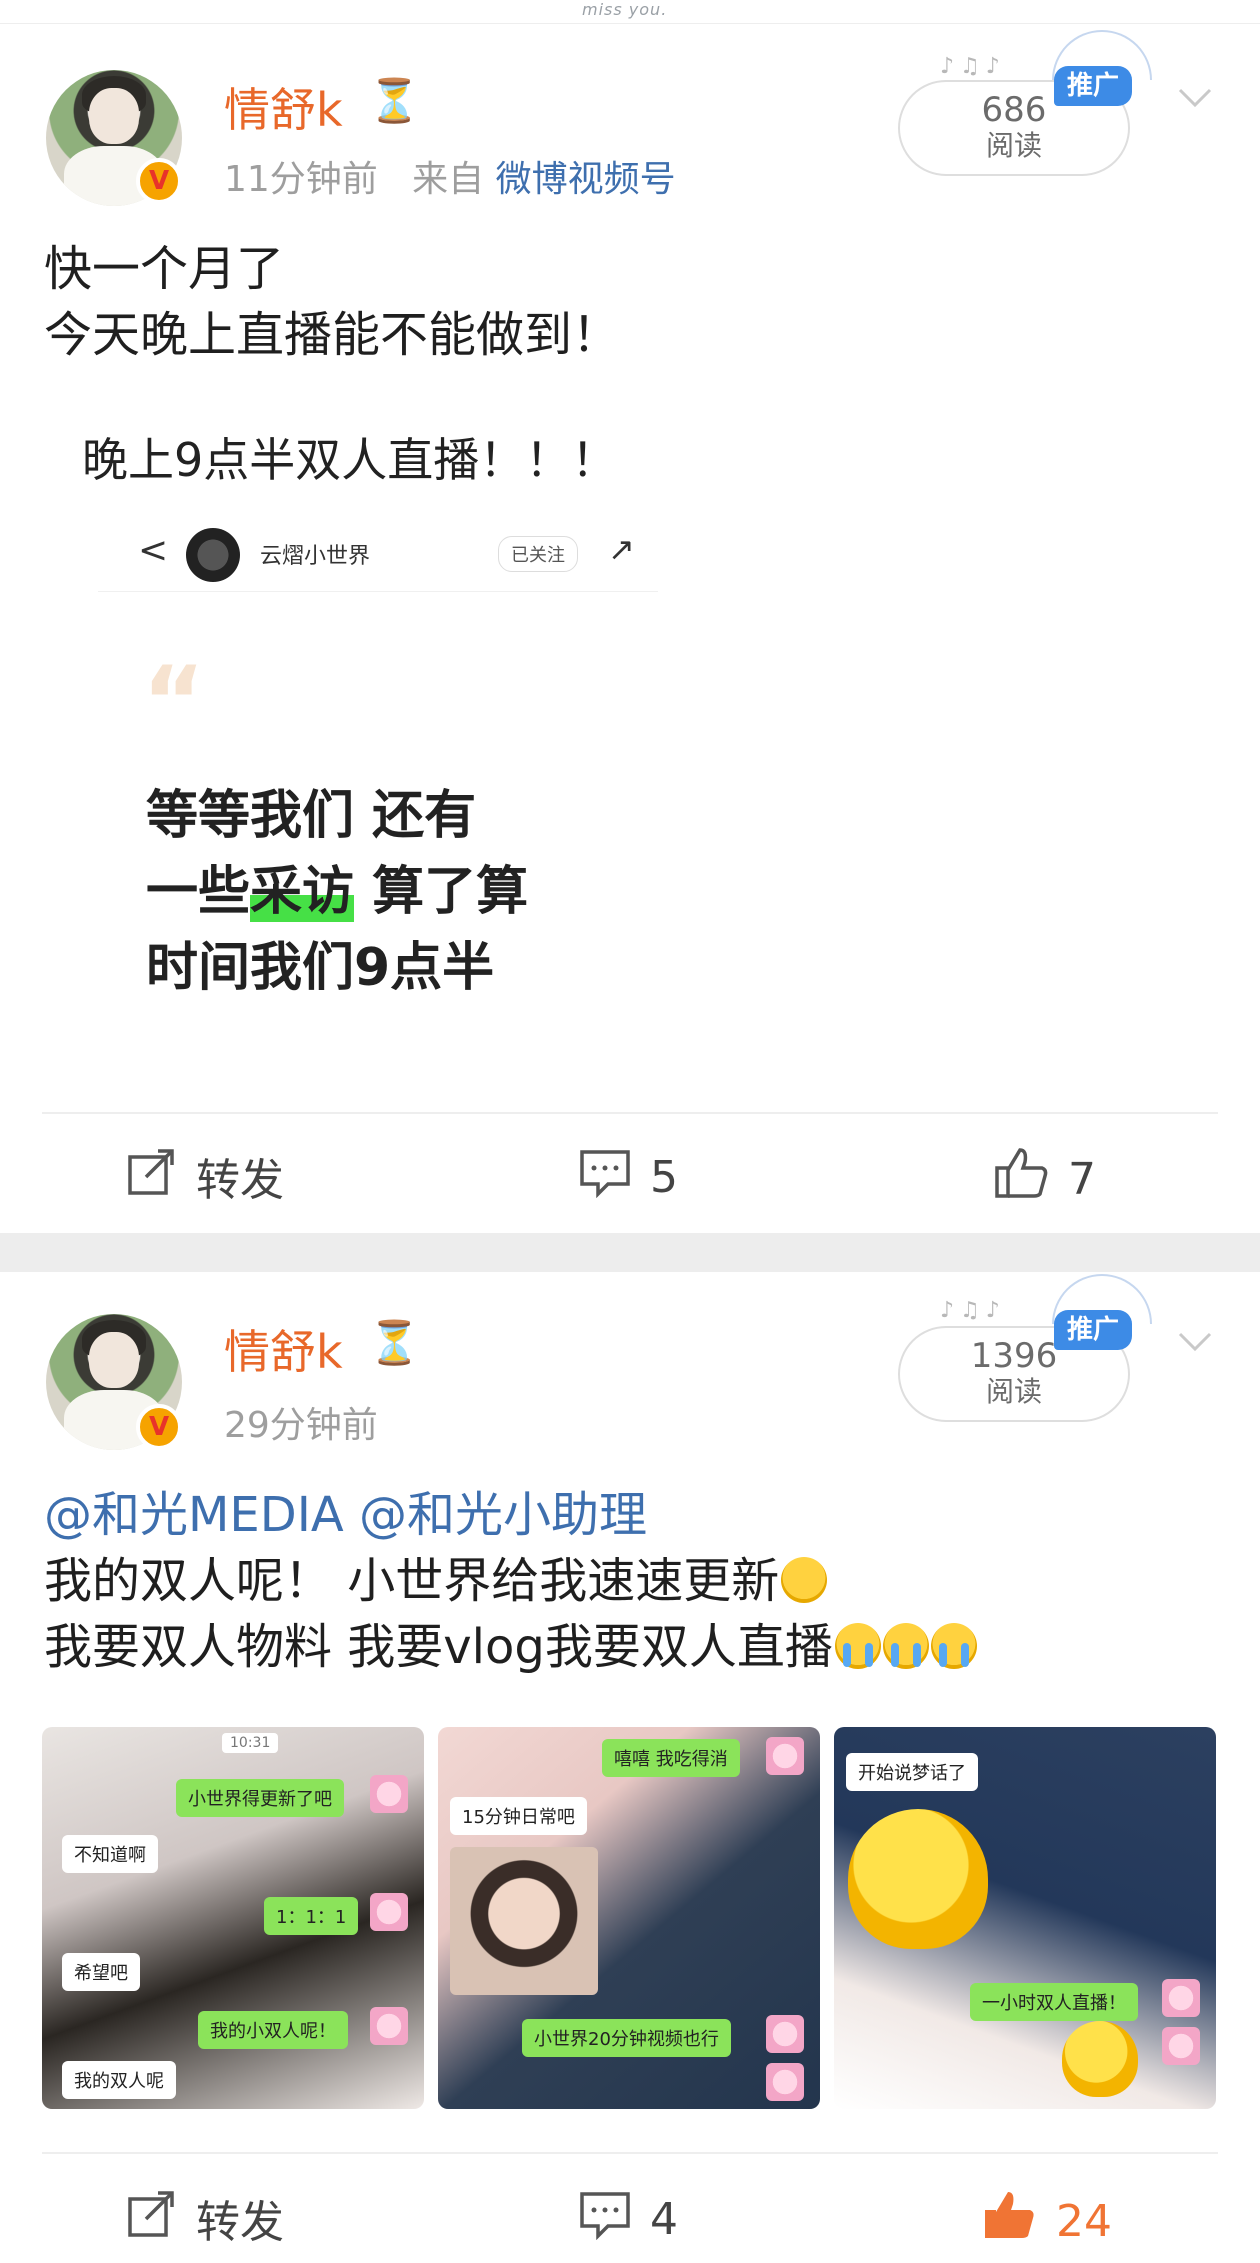  I want to click on quote-line-highlight: 一些采访 算了算, so click(337, 892).